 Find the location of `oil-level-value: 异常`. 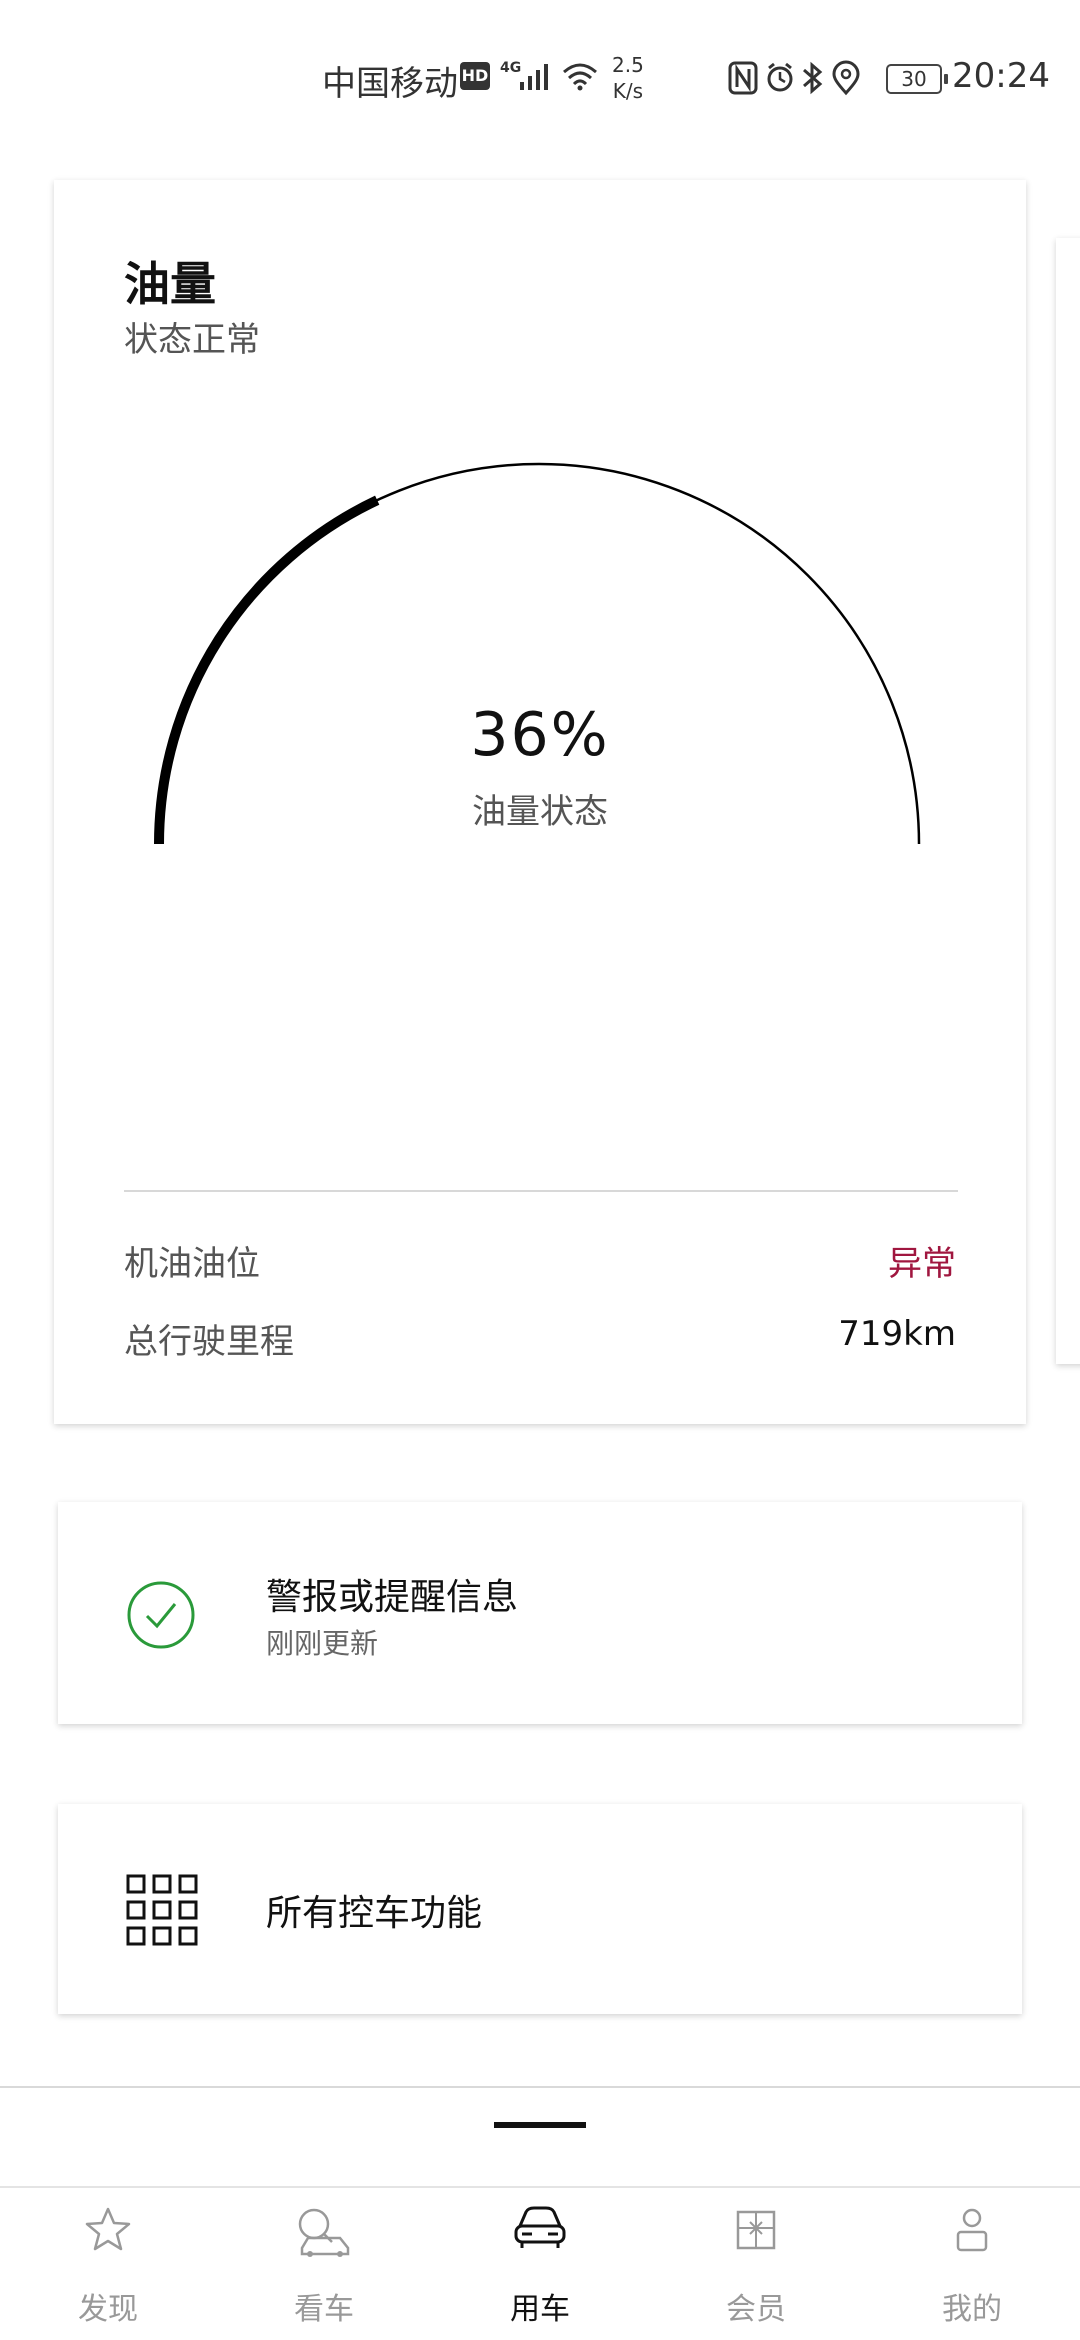

oil-level-value: 异常 is located at coordinates (922, 1264).